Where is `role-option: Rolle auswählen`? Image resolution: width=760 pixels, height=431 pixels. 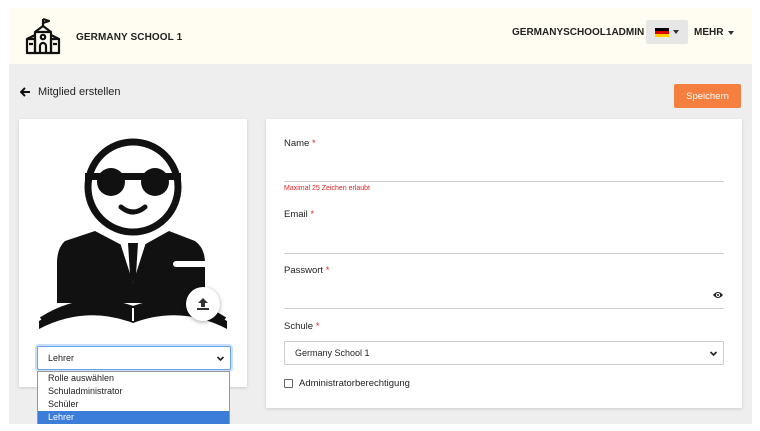
role-option: Rolle auswählen is located at coordinates (133, 378).